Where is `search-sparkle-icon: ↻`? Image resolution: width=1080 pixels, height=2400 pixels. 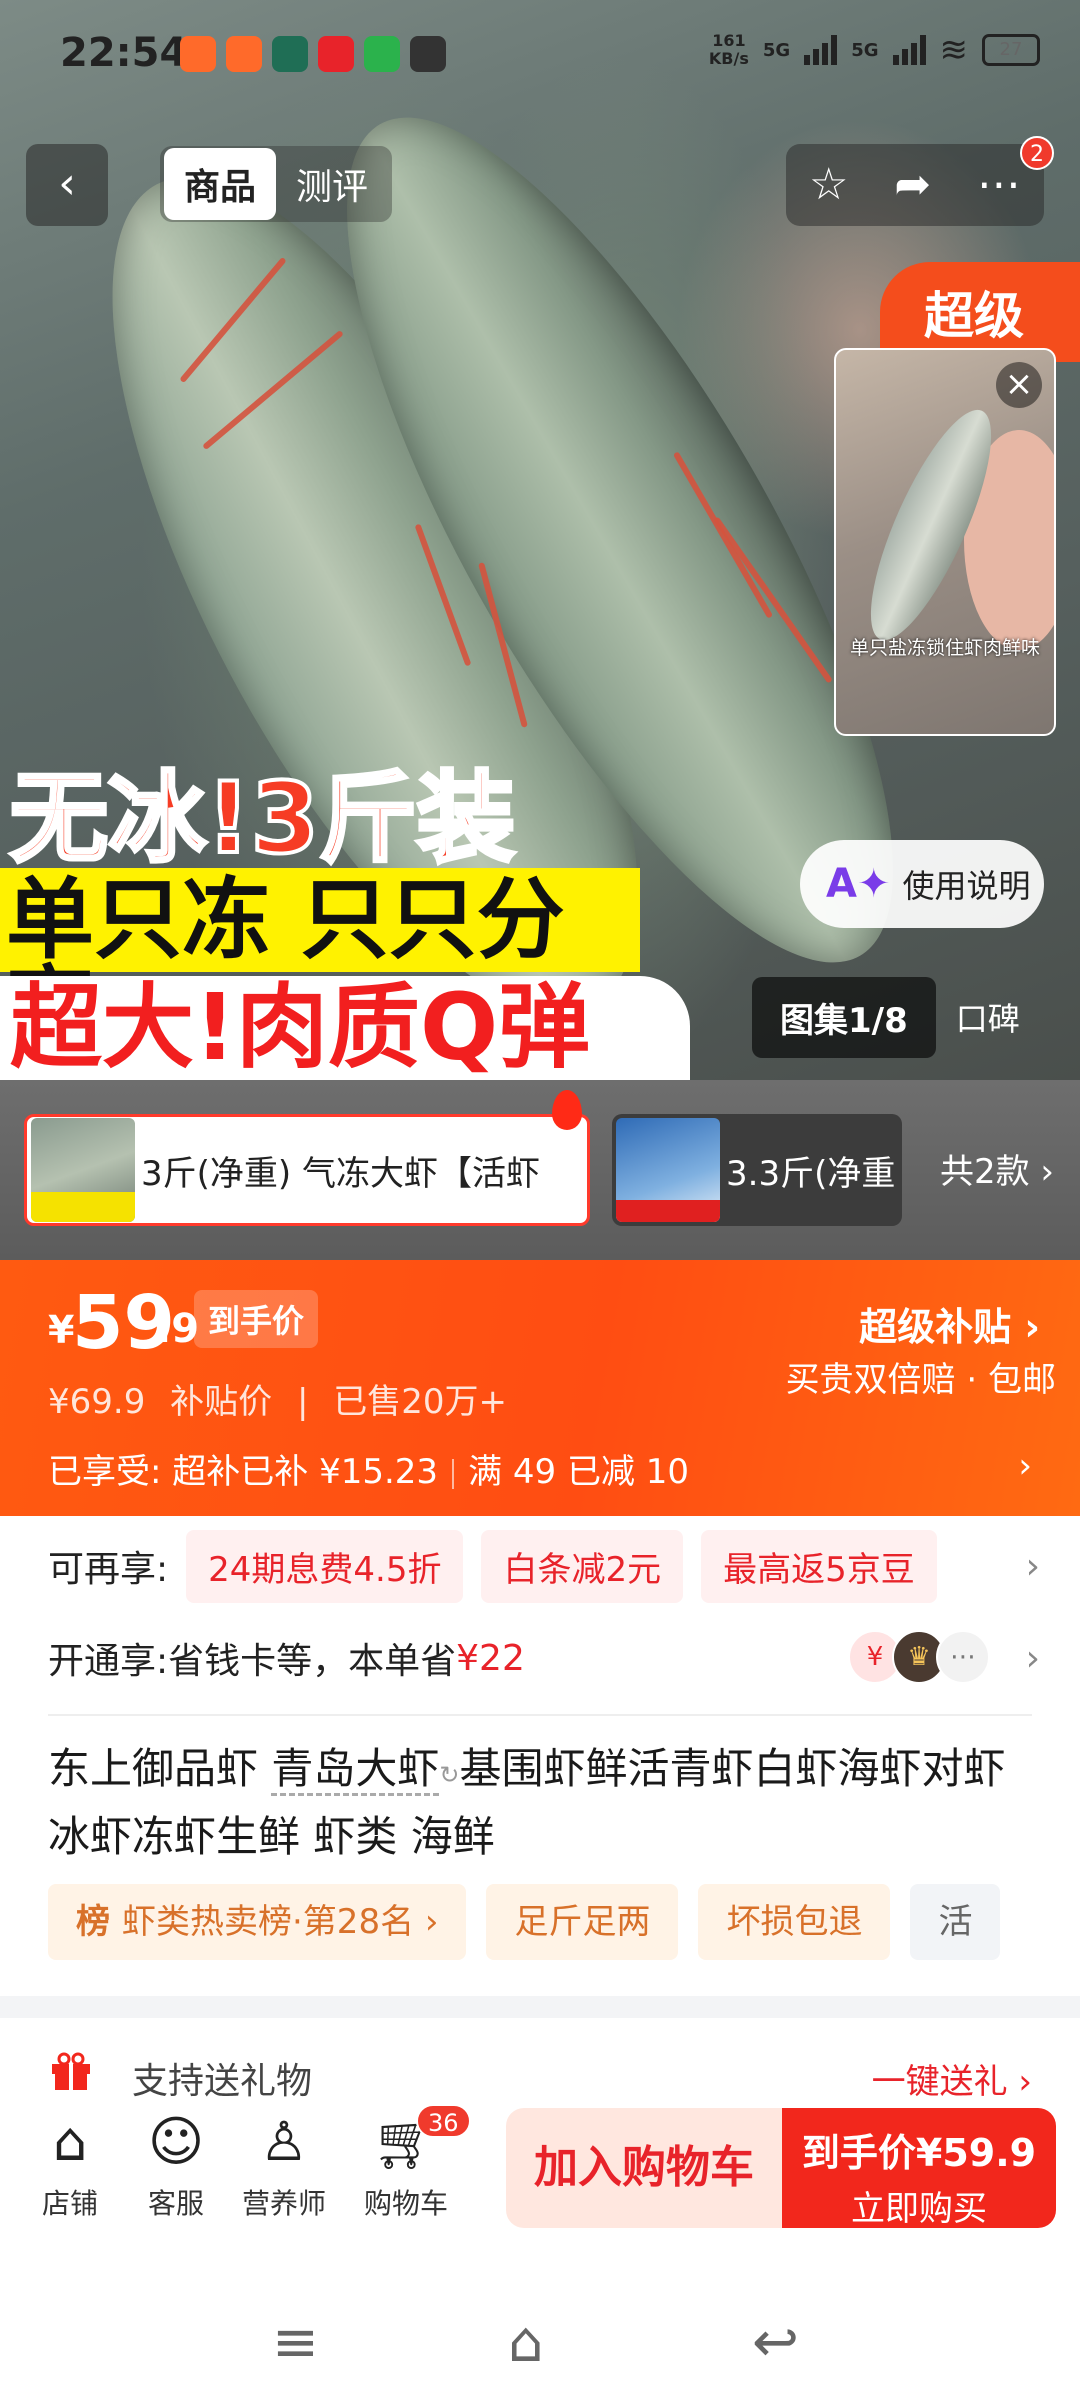 search-sparkle-icon: ↻ is located at coordinates (449, 1775).